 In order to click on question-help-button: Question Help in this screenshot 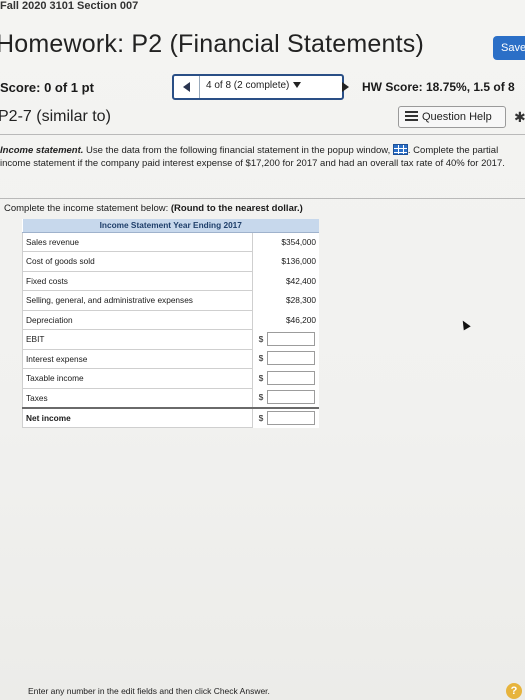, I will do `click(452, 117)`.